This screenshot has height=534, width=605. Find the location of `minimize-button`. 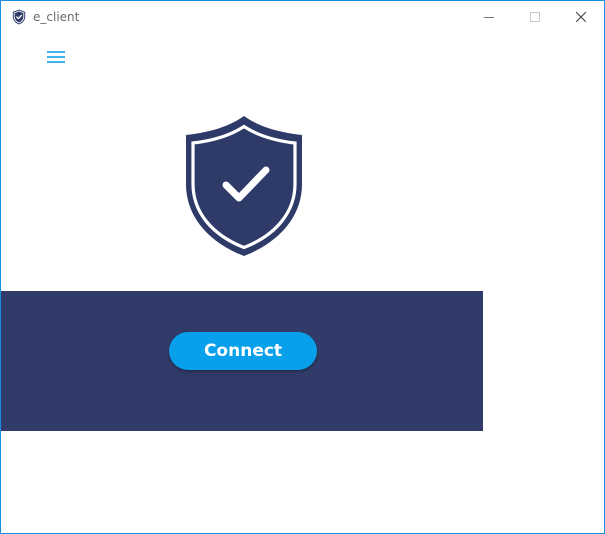

minimize-button is located at coordinates (489, 17).